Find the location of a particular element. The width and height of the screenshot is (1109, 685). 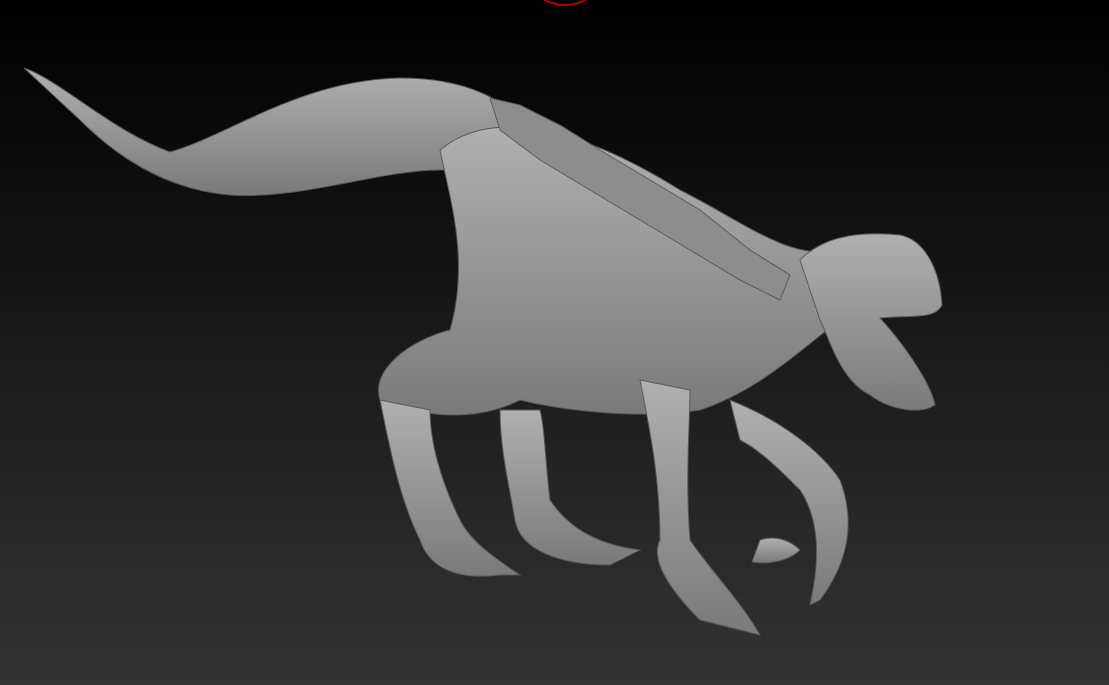

back-leg-far is located at coordinates (570, 487).